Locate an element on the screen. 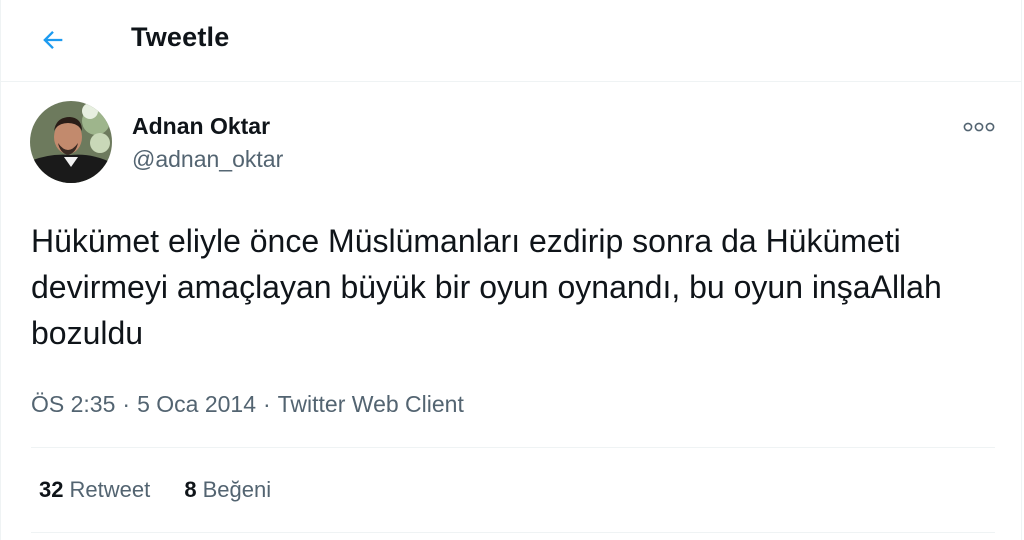 Image resolution: width=1024 pixels, height=540 pixels. more-options-button is located at coordinates (979, 127).